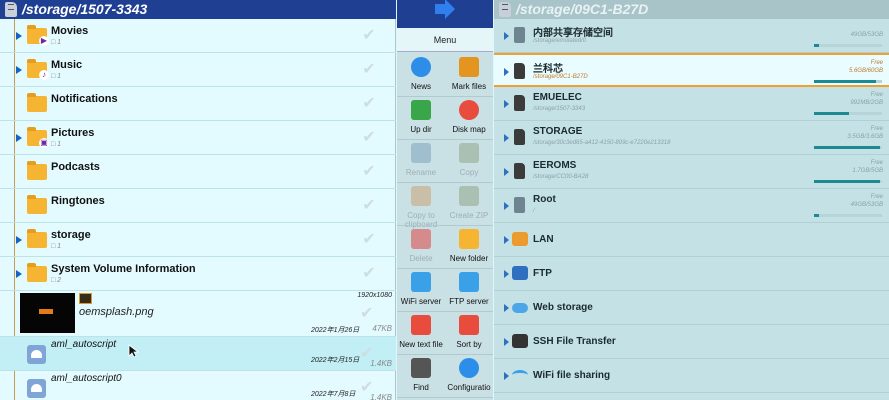 Image resolution: width=889 pixels, height=400 pixels. What do you see at coordinates (75, 167) in the screenshot?
I see `folder-name: Podcasts` at bounding box center [75, 167].